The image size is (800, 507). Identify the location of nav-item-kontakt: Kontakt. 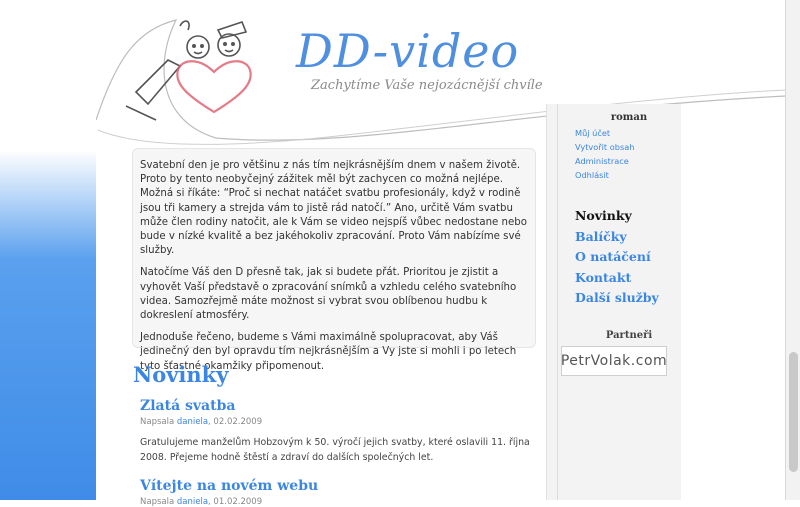
(617, 278).